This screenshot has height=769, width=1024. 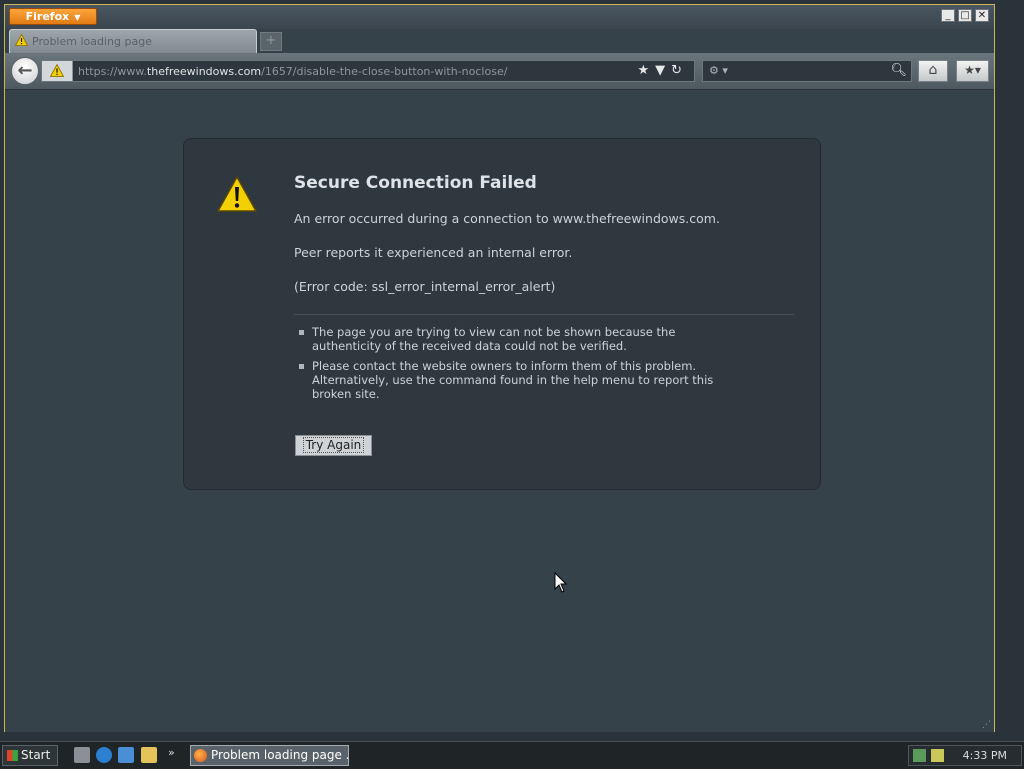 I want to click on url-host: thefreewindows.com, so click(x=204, y=71).